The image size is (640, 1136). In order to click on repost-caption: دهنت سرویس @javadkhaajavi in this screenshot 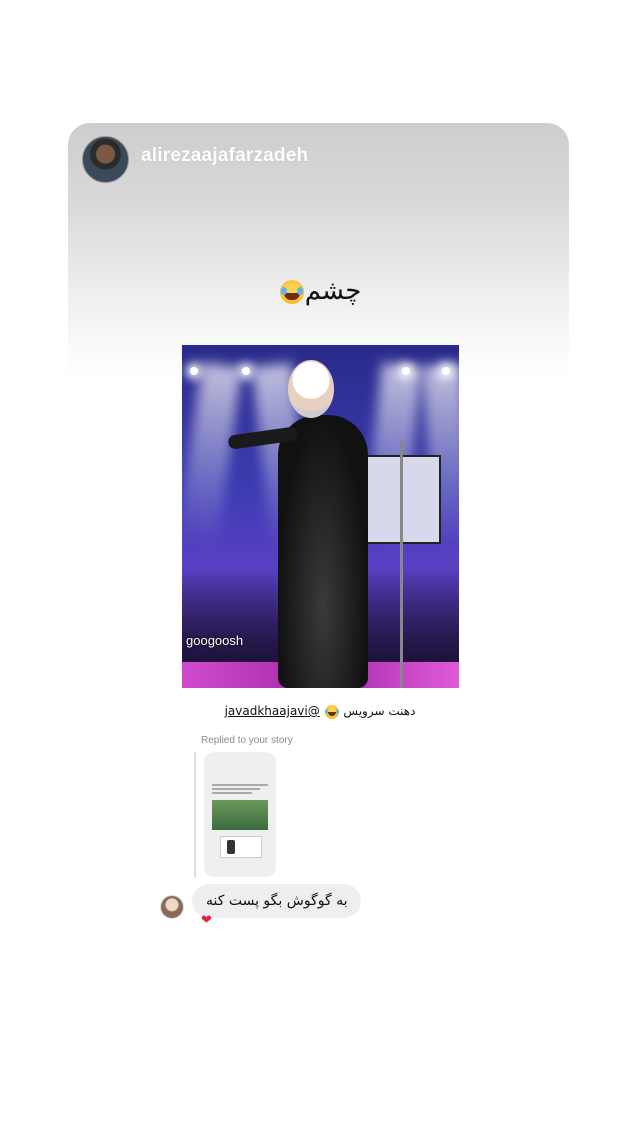, I will do `click(320, 711)`.